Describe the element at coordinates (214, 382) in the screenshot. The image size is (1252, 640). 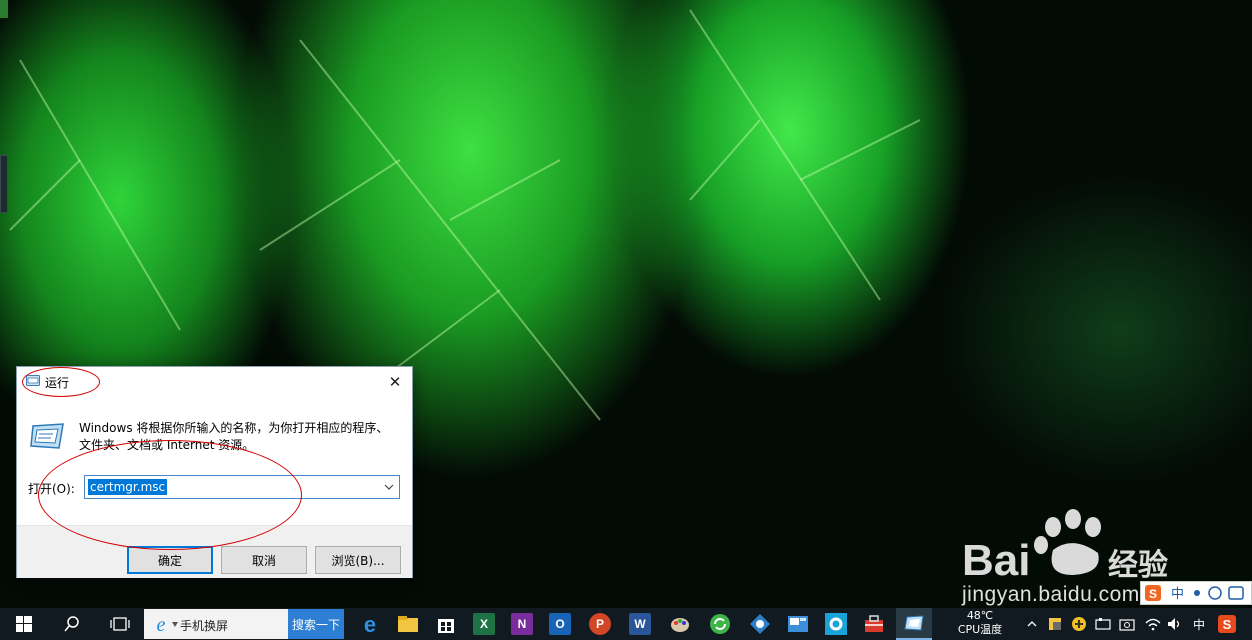
I see `dialog-titlebar: 运行 ✕` at that location.